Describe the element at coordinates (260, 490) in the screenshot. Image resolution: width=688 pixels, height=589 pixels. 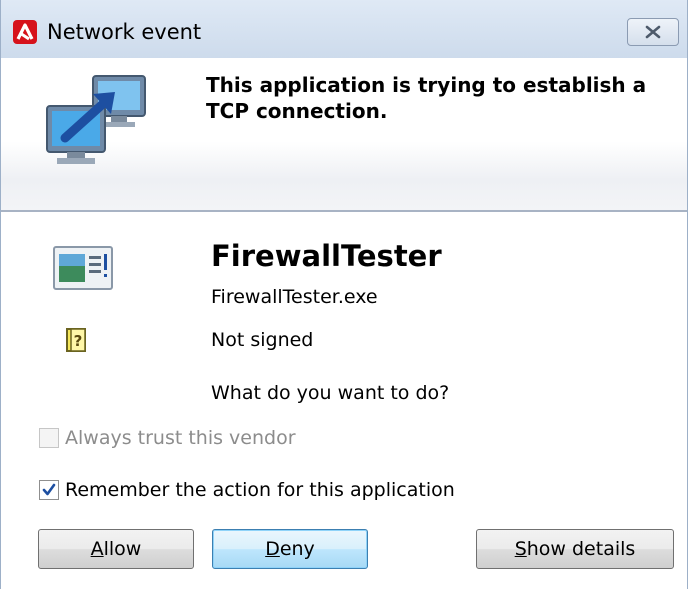
I see `remember-action-label: Remember the action for this application` at that location.